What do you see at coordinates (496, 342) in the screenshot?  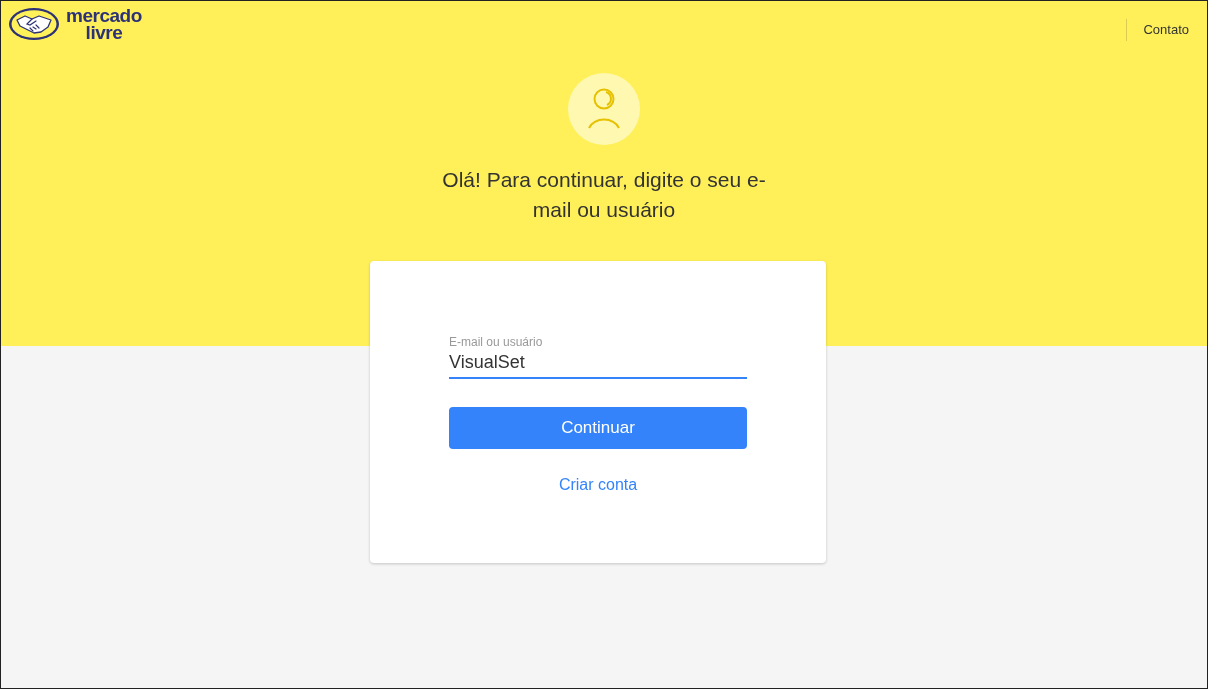 I see `field-label: E-mail ou usuário` at bounding box center [496, 342].